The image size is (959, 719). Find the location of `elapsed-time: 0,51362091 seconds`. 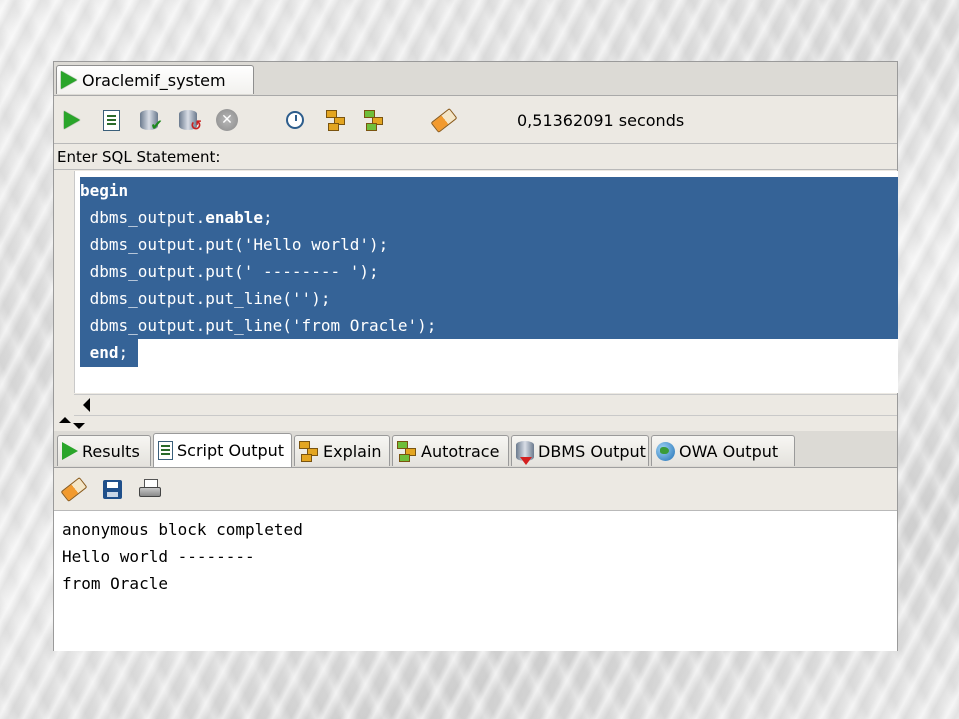

elapsed-time: 0,51362091 seconds is located at coordinates (601, 120).